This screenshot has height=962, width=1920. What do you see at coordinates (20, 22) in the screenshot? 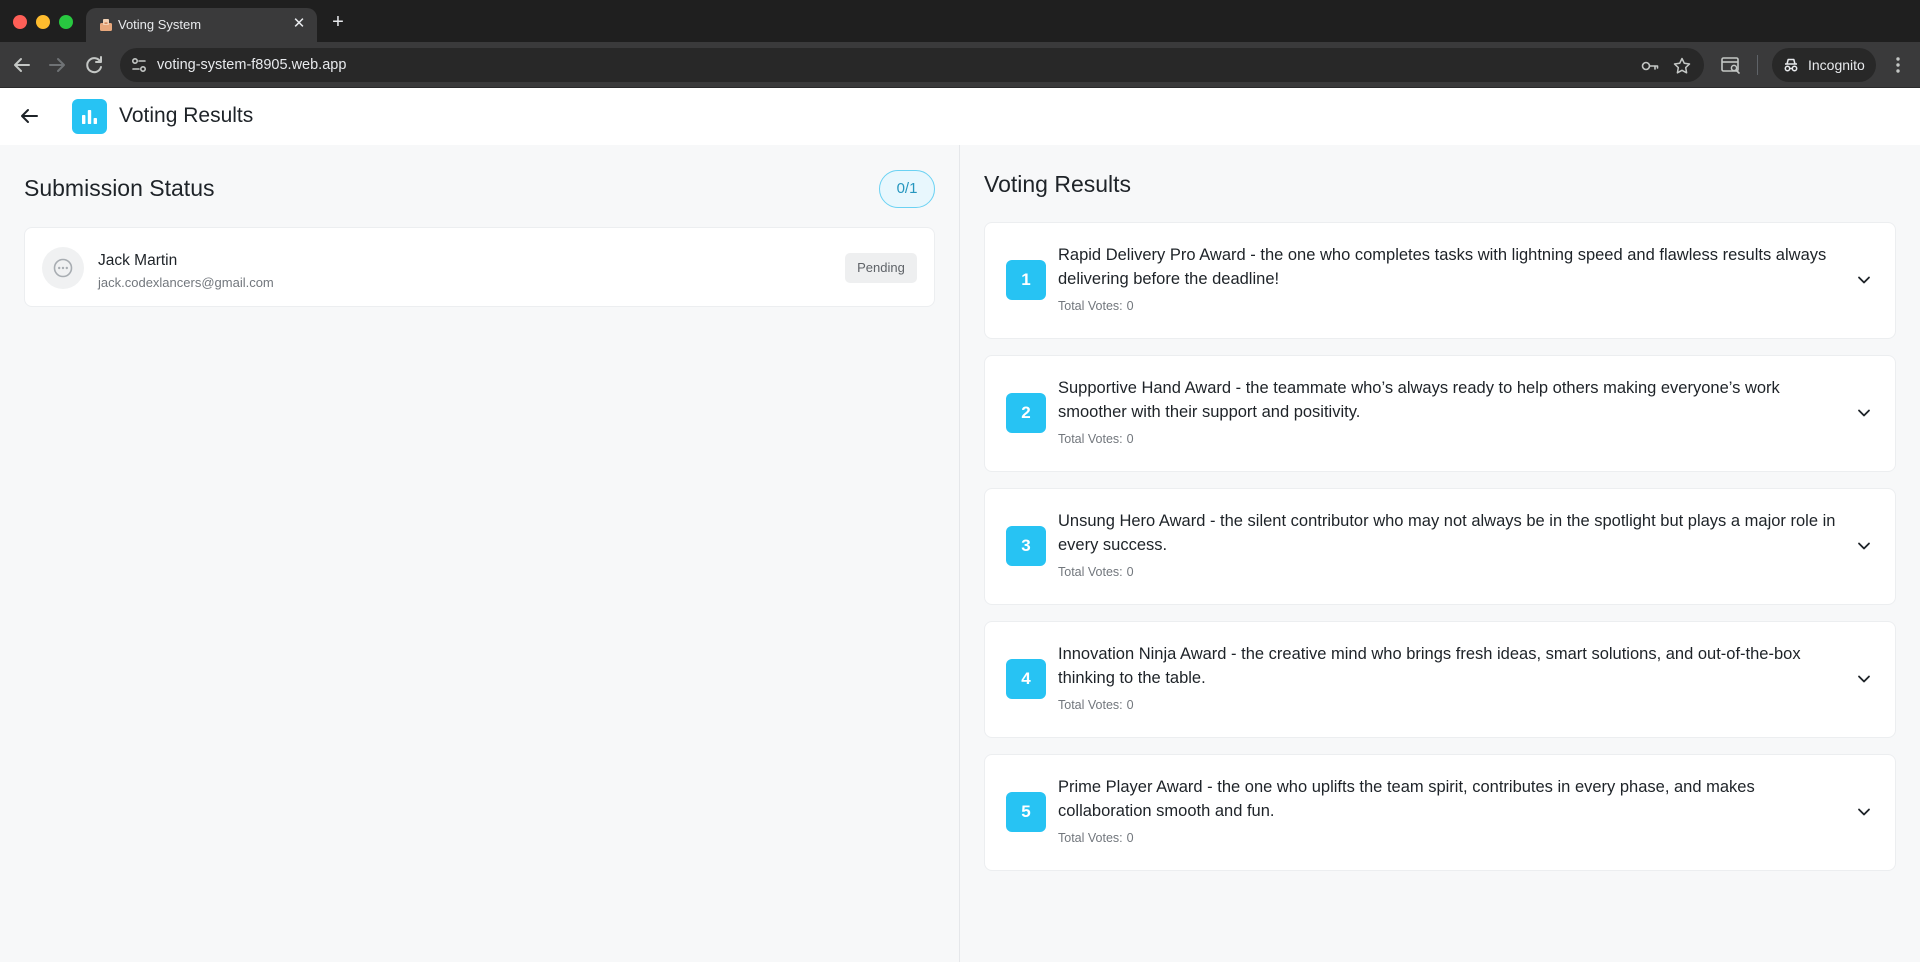
I see `close-window-button` at bounding box center [20, 22].